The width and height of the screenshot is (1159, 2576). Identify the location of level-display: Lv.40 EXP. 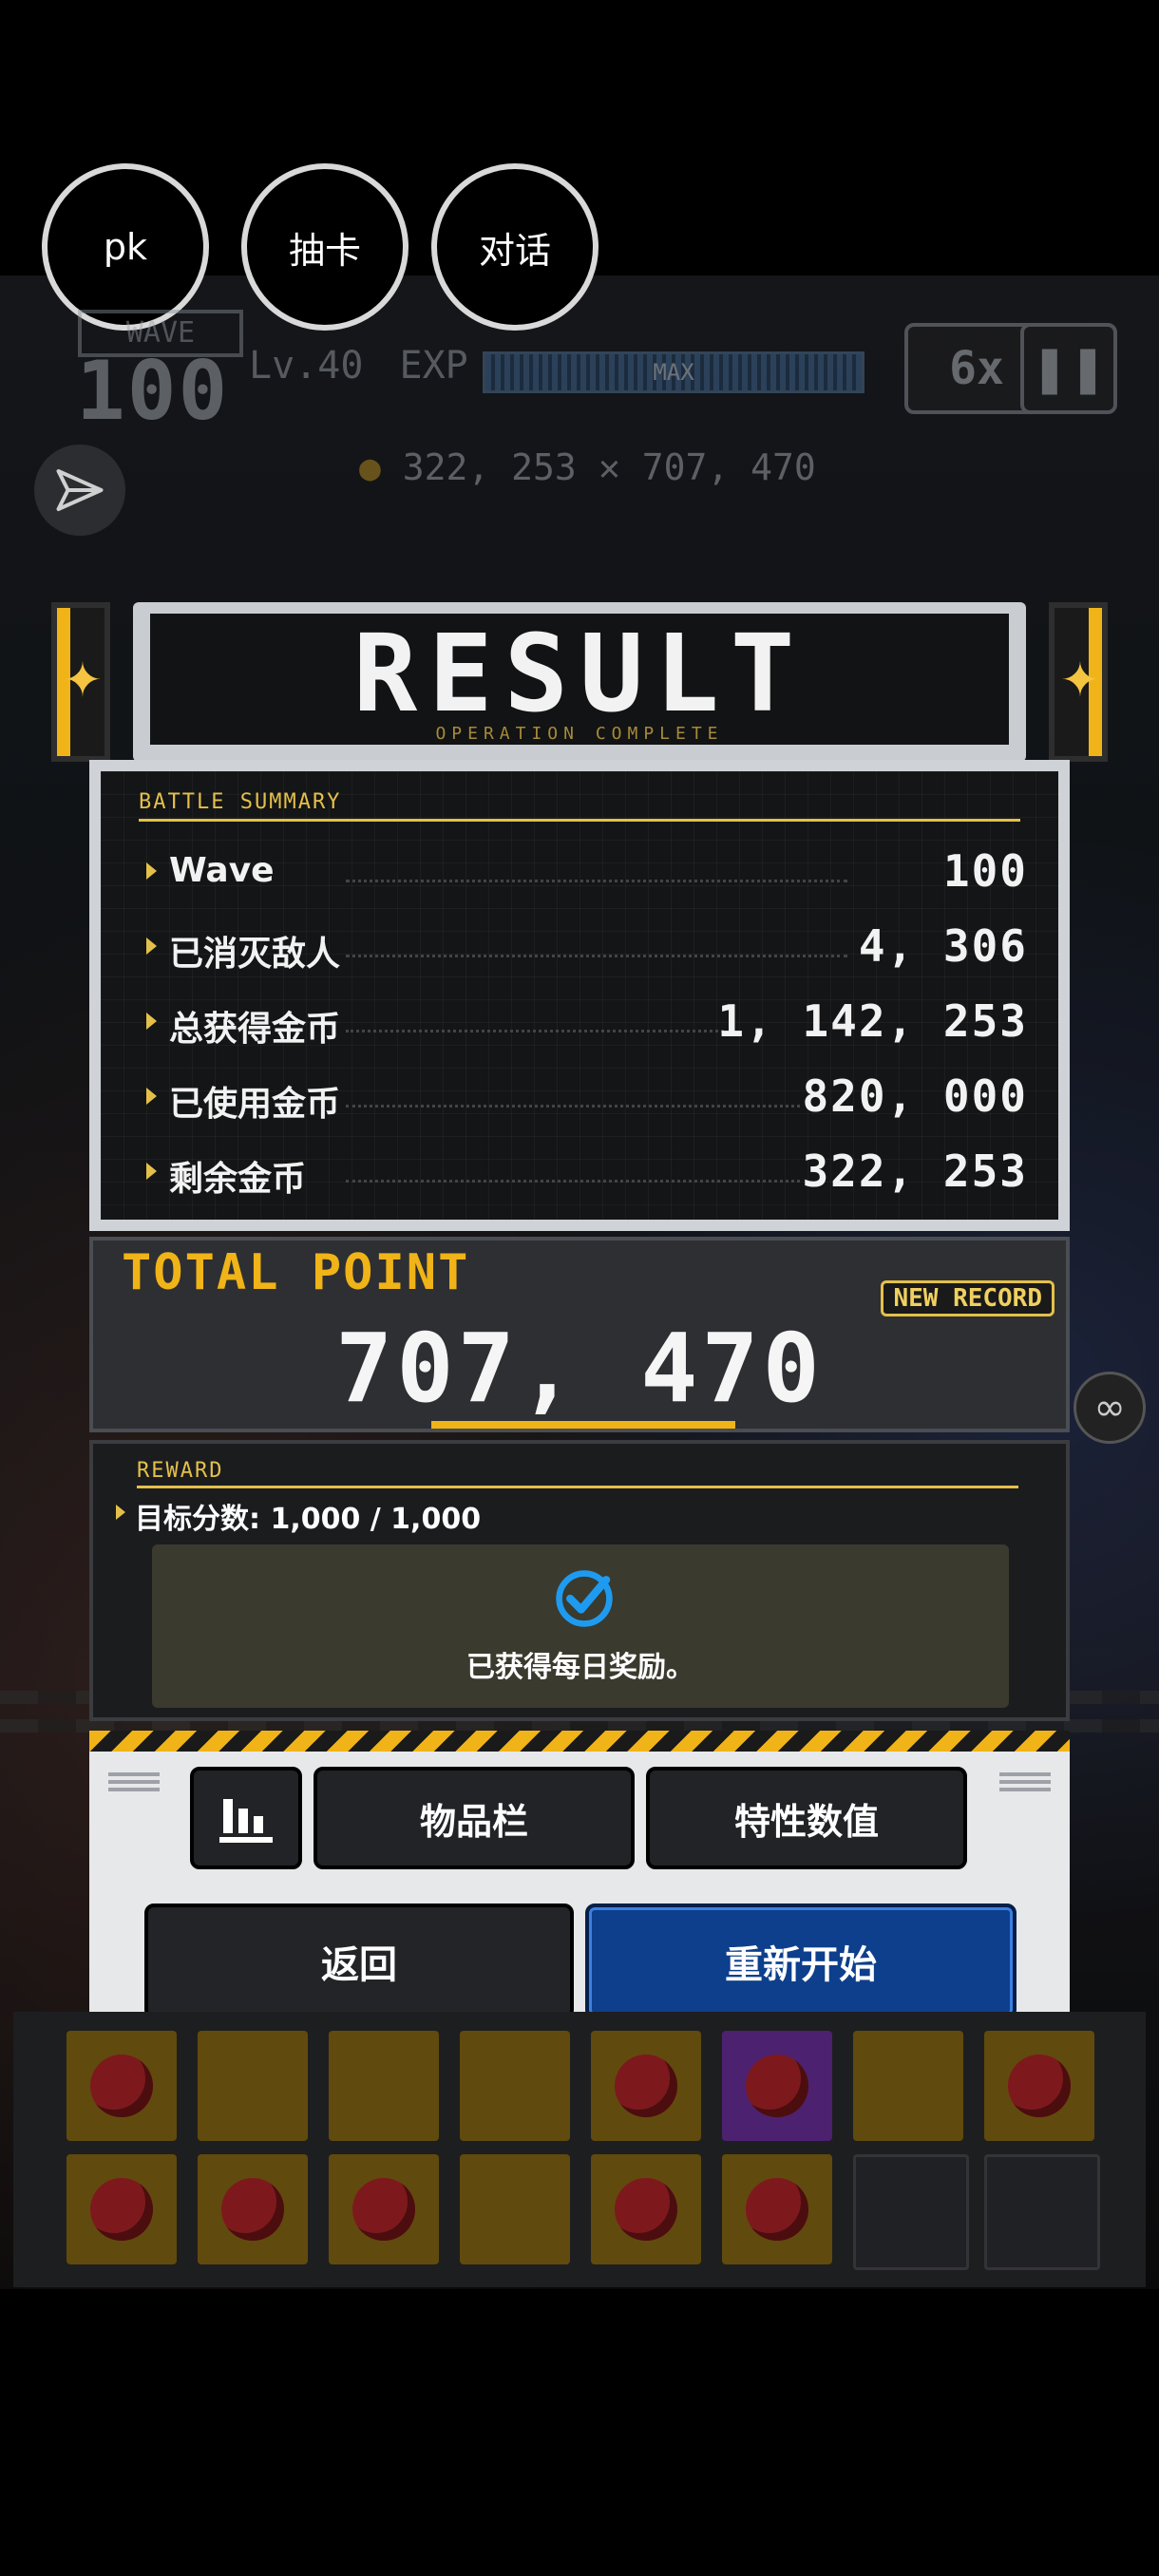
(358, 366).